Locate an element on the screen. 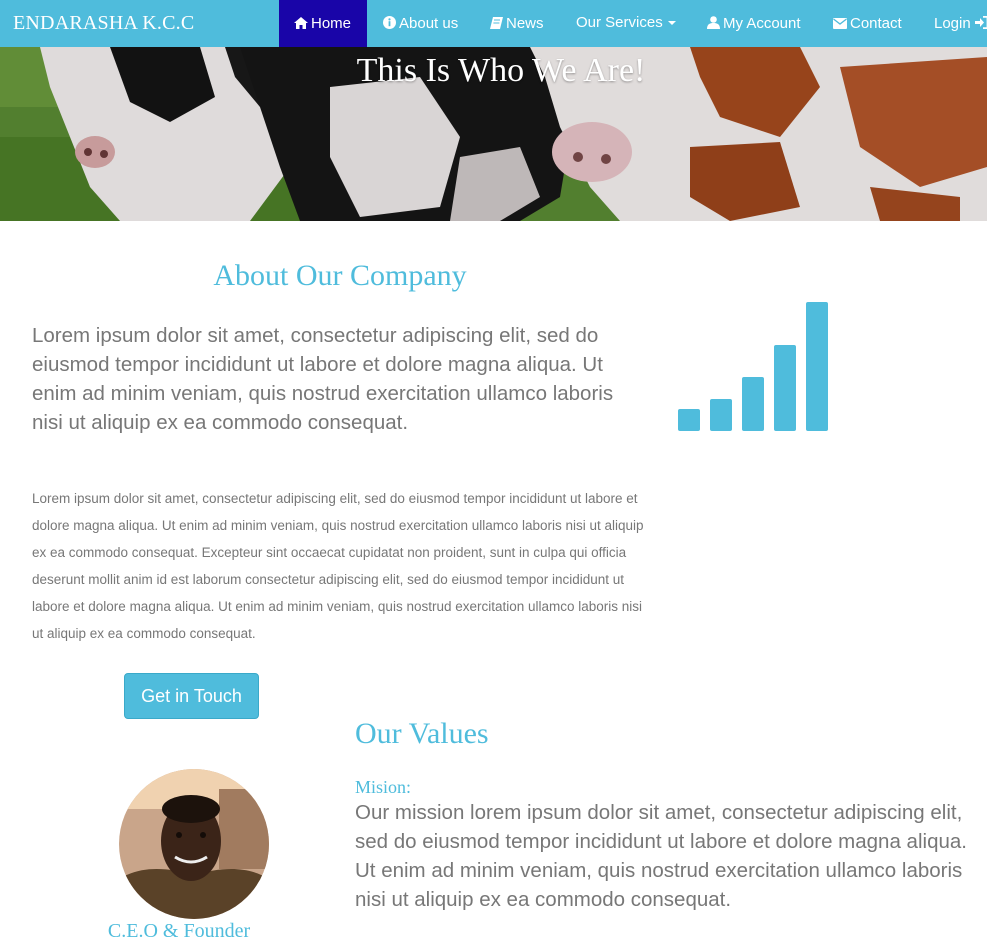 This screenshot has width=987, height=951. nav-my-account: My Account is located at coordinates (754, 23).